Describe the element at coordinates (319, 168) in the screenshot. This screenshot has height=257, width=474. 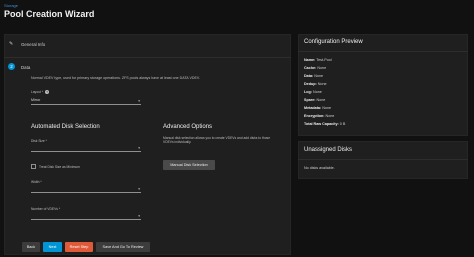
I see `no-disks-message: No disks available.` at that location.